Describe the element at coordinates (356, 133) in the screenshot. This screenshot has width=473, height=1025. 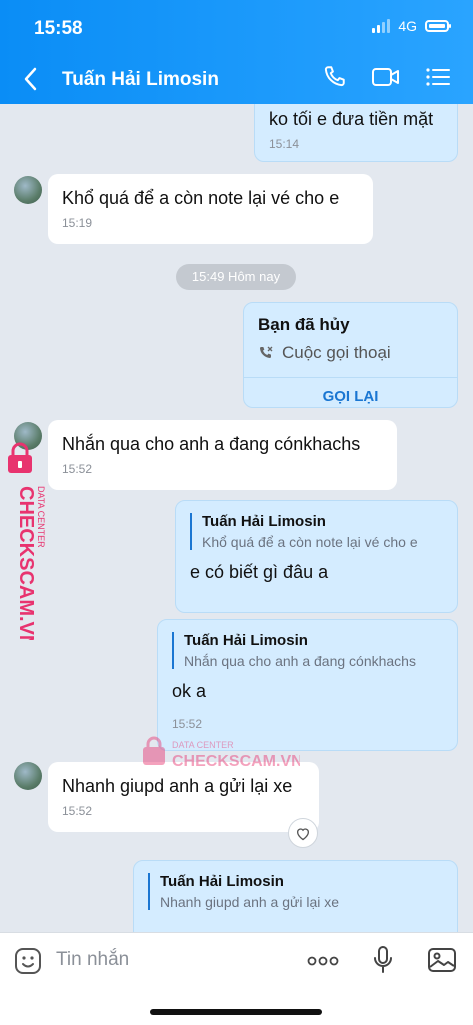
I see `outgoing-message: ko tối e đưa tiền mặt 15:14` at that location.